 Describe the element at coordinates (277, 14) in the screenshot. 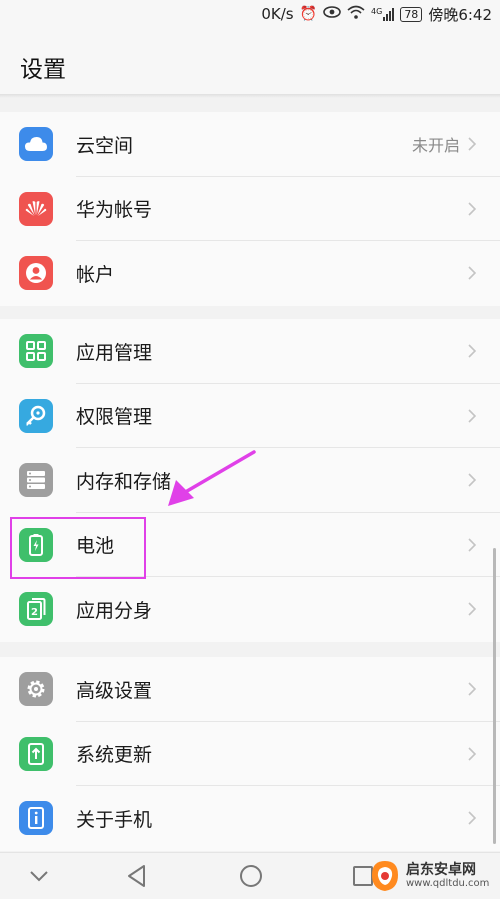

I see `network-speed: 0K/s` at that location.